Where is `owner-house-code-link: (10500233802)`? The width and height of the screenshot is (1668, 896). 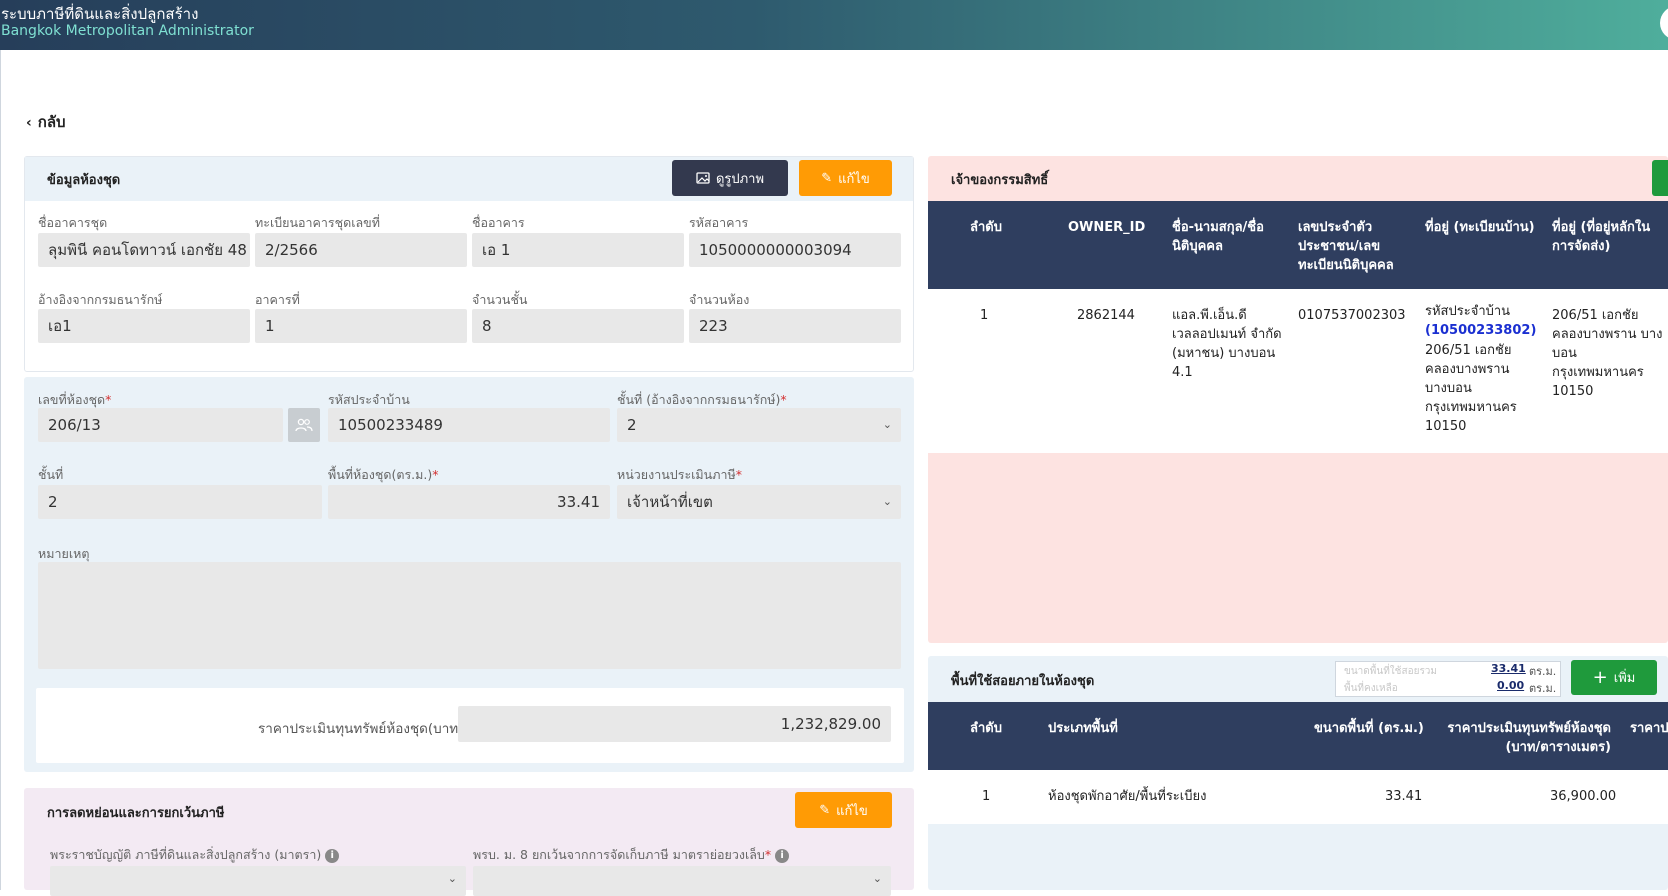 owner-house-code-link: (10500233802) is located at coordinates (1480, 330).